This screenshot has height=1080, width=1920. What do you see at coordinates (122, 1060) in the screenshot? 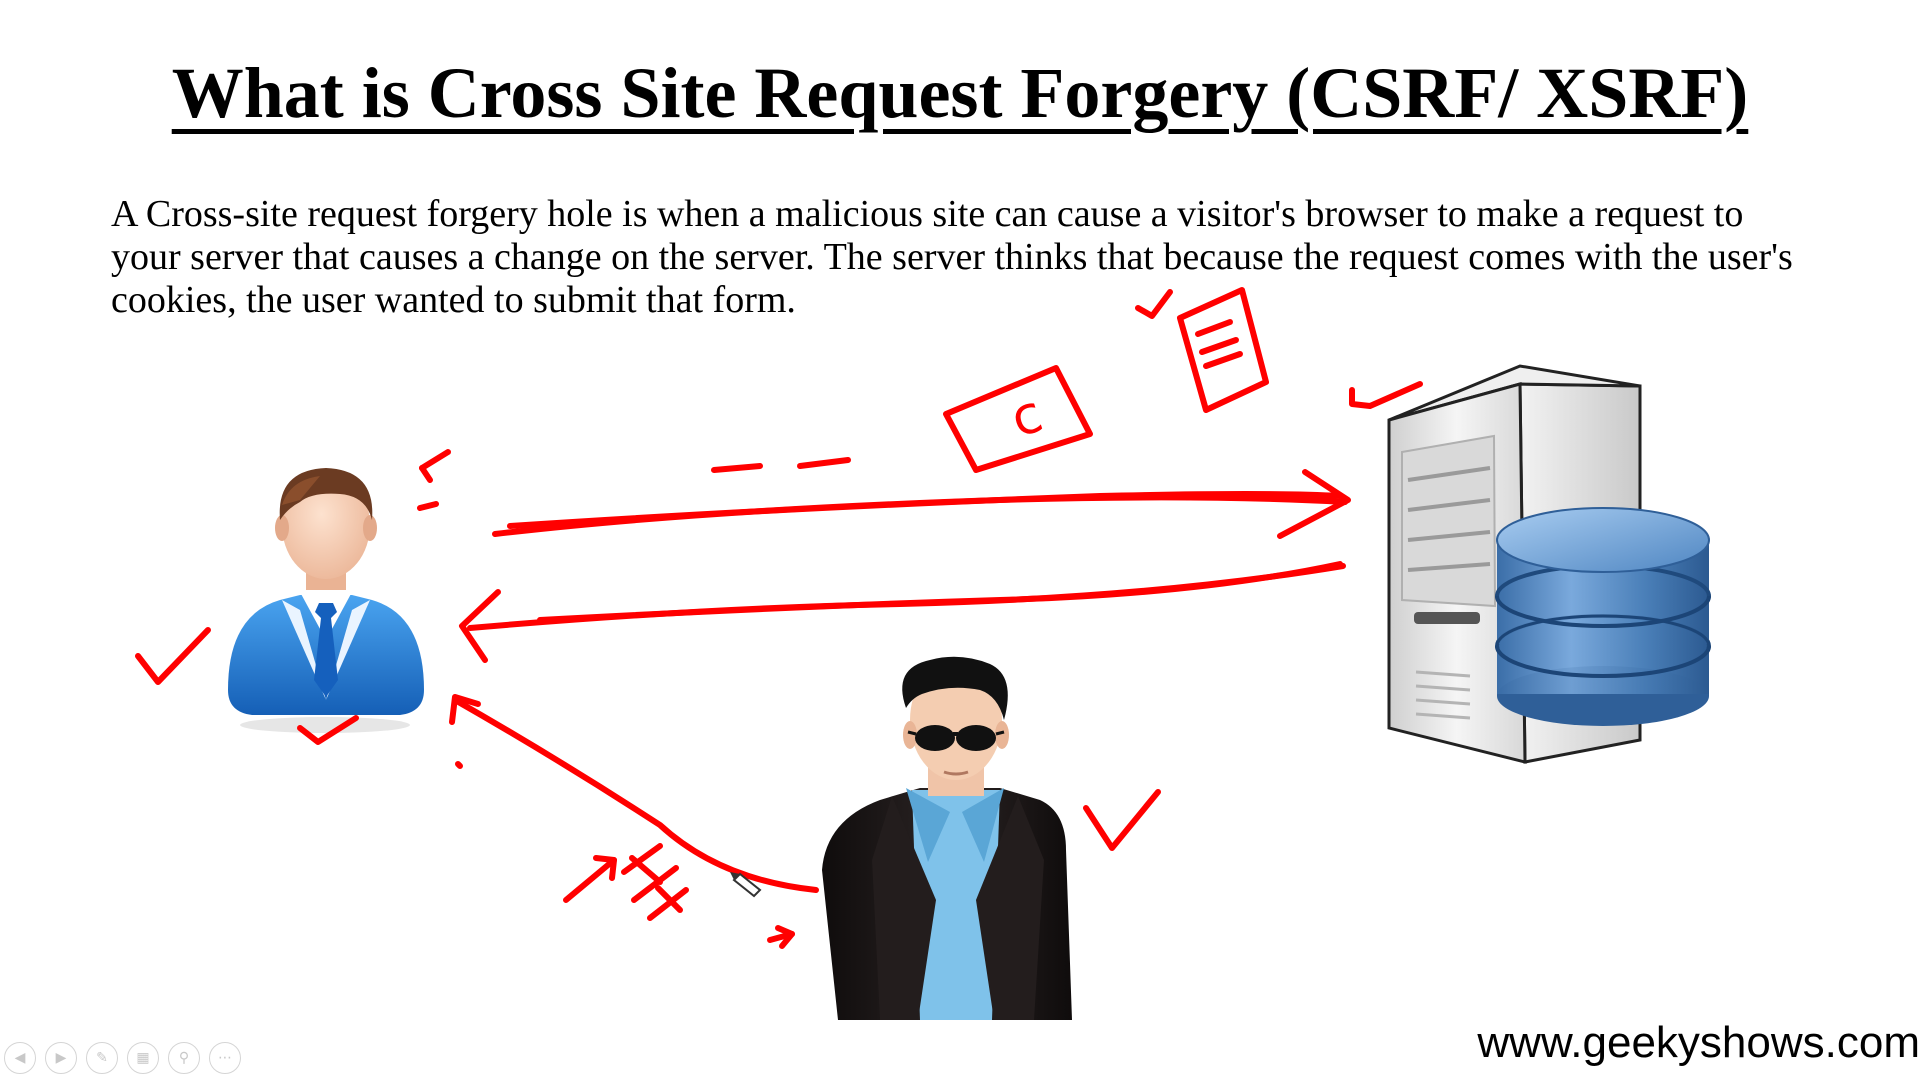
I see `slideshow-toolbar: ◀ ▶ ✎ ▦ ⚲ ⋯` at bounding box center [122, 1060].